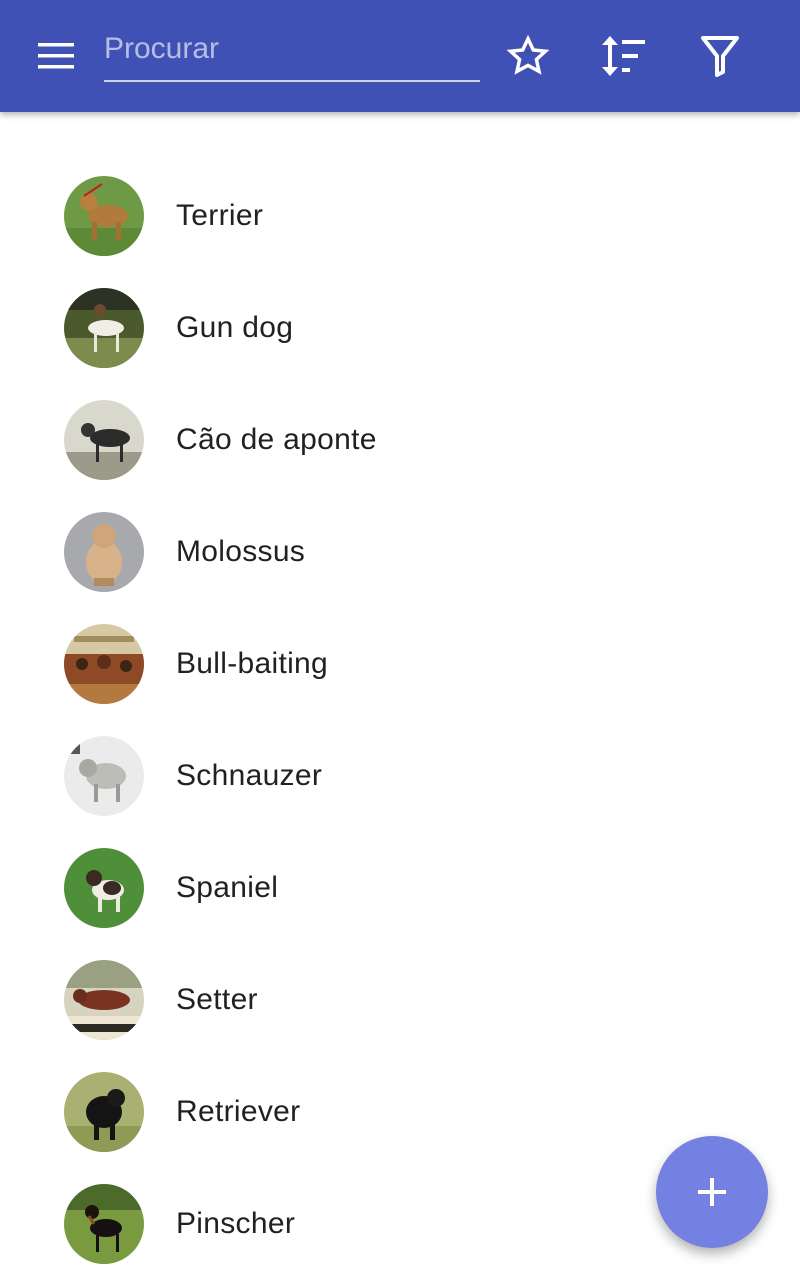  What do you see at coordinates (400, 216) in the screenshot?
I see `list-item: Terrier` at bounding box center [400, 216].